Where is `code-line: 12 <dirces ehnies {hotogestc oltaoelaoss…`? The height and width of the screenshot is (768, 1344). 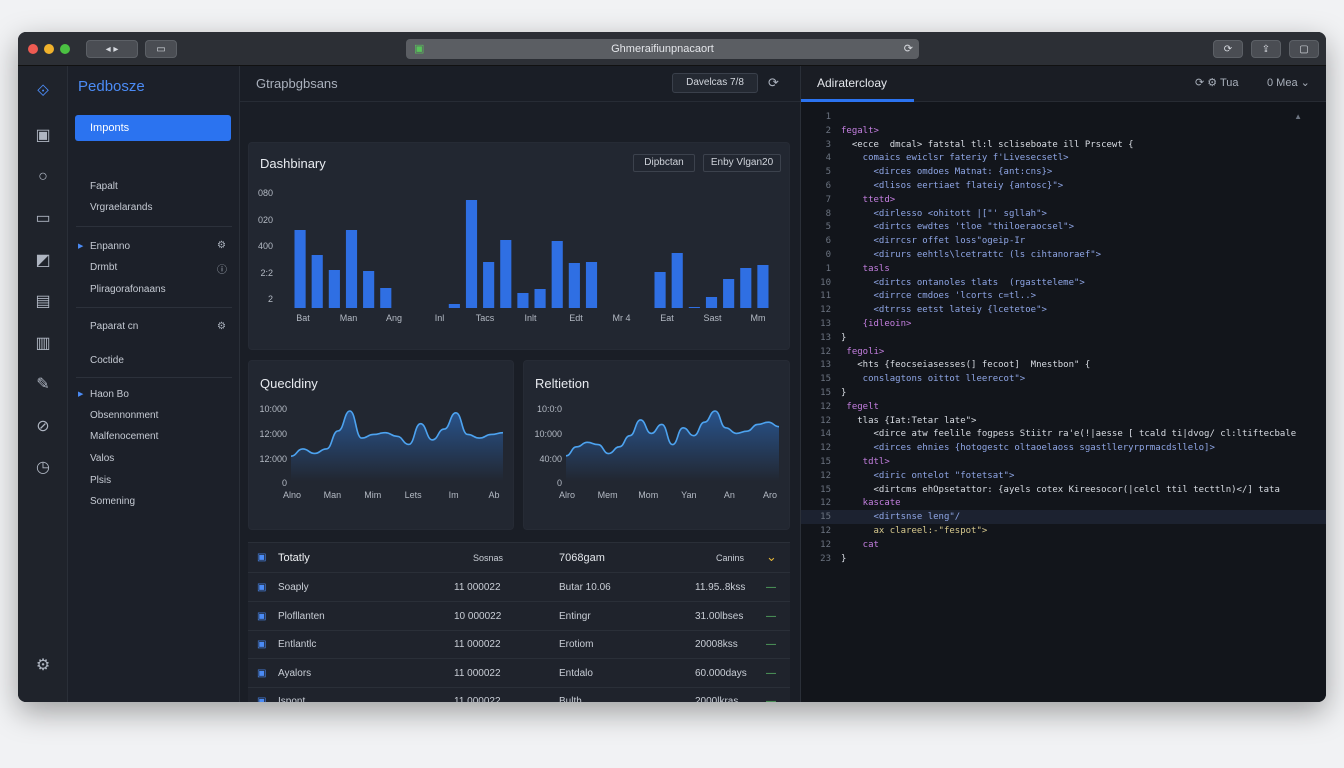
code-line: 12 <dirces ehnies {hotogestc oltaoelaoss… is located at coordinates (1063, 448).